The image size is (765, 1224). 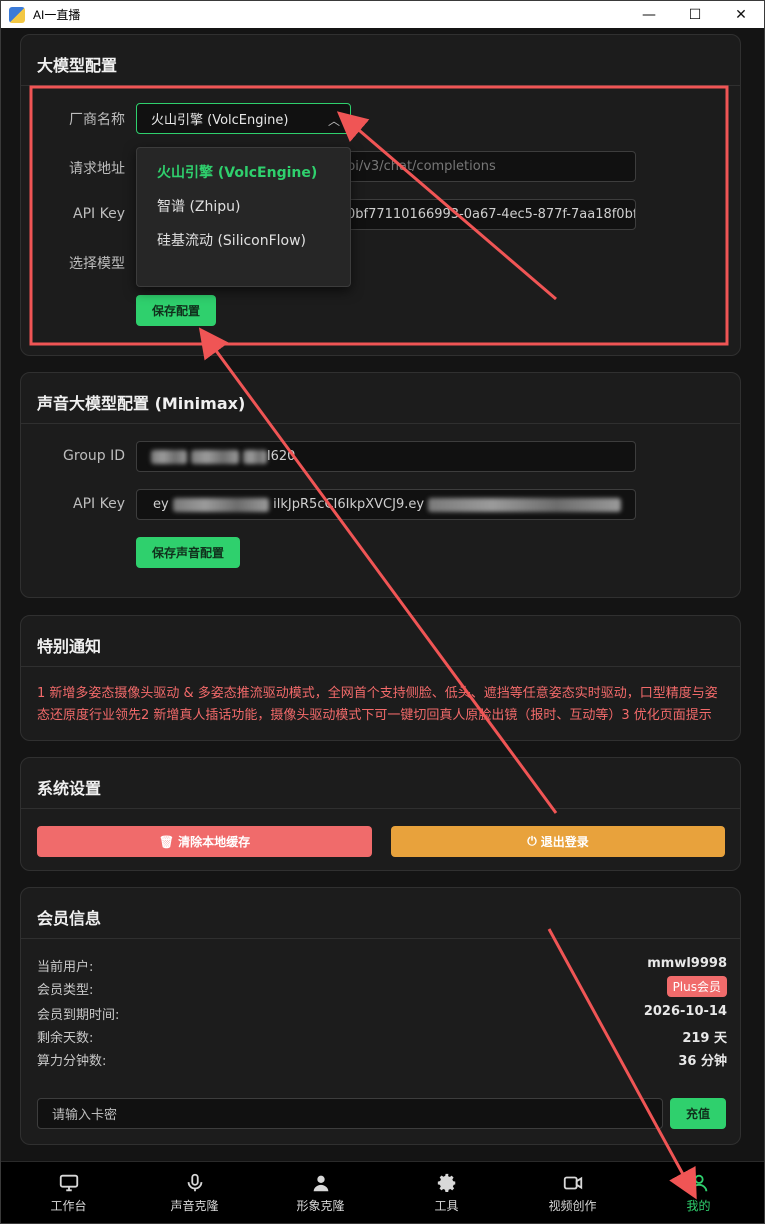 I want to click on chevron-up-icon: ︿, so click(x=333, y=121).